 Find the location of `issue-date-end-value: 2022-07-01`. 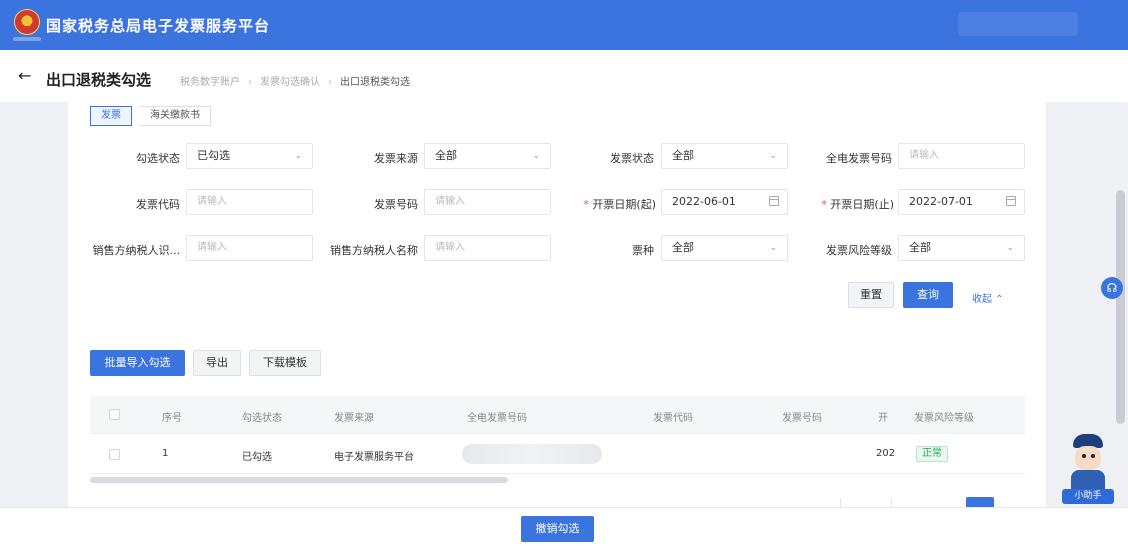

issue-date-end-value: 2022-07-01 is located at coordinates (941, 201).